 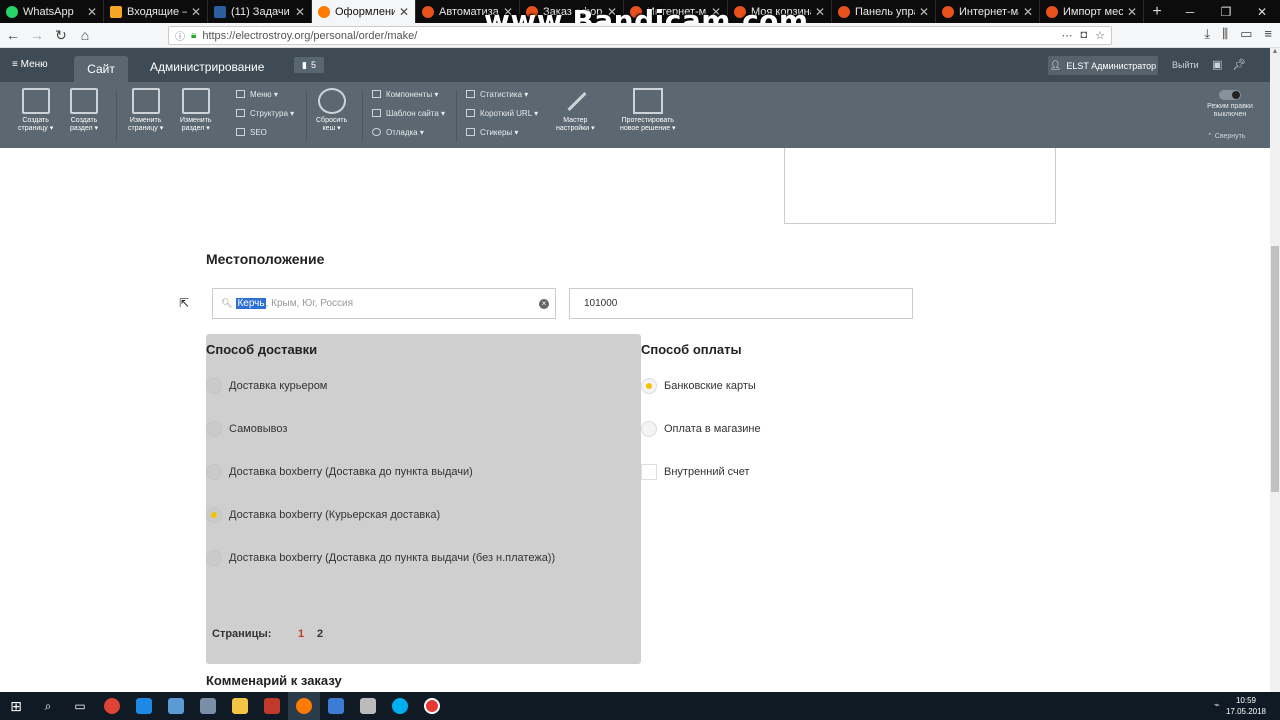 I want to click on task-view-icon: ▭, so click(x=80, y=706).